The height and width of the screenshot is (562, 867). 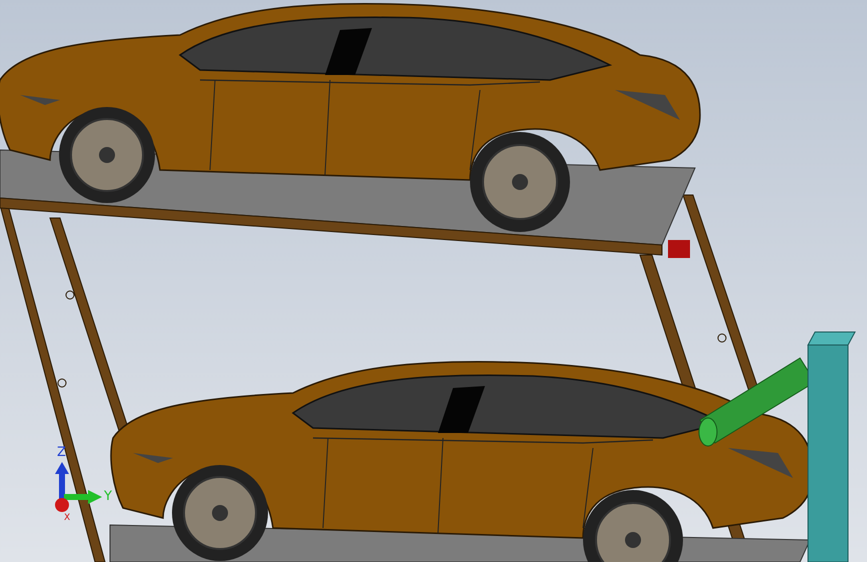 What do you see at coordinates (78, 487) in the screenshot?
I see `axis-triad-icon` at bounding box center [78, 487].